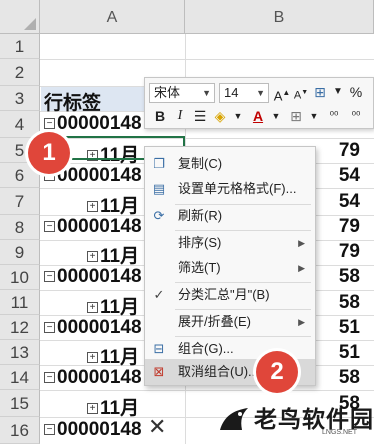 Image resolution: width=374 pixels, height=444 pixels. What do you see at coordinates (159, 371) in the screenshot?
I see `ungroup-icon: ⊠` at bounding box center [159, 371].